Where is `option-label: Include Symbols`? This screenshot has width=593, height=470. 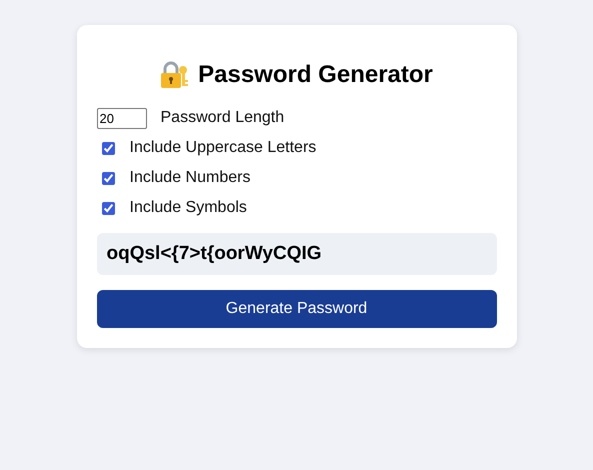 option-label: Include Symbols is located at coordinates (188, 208).